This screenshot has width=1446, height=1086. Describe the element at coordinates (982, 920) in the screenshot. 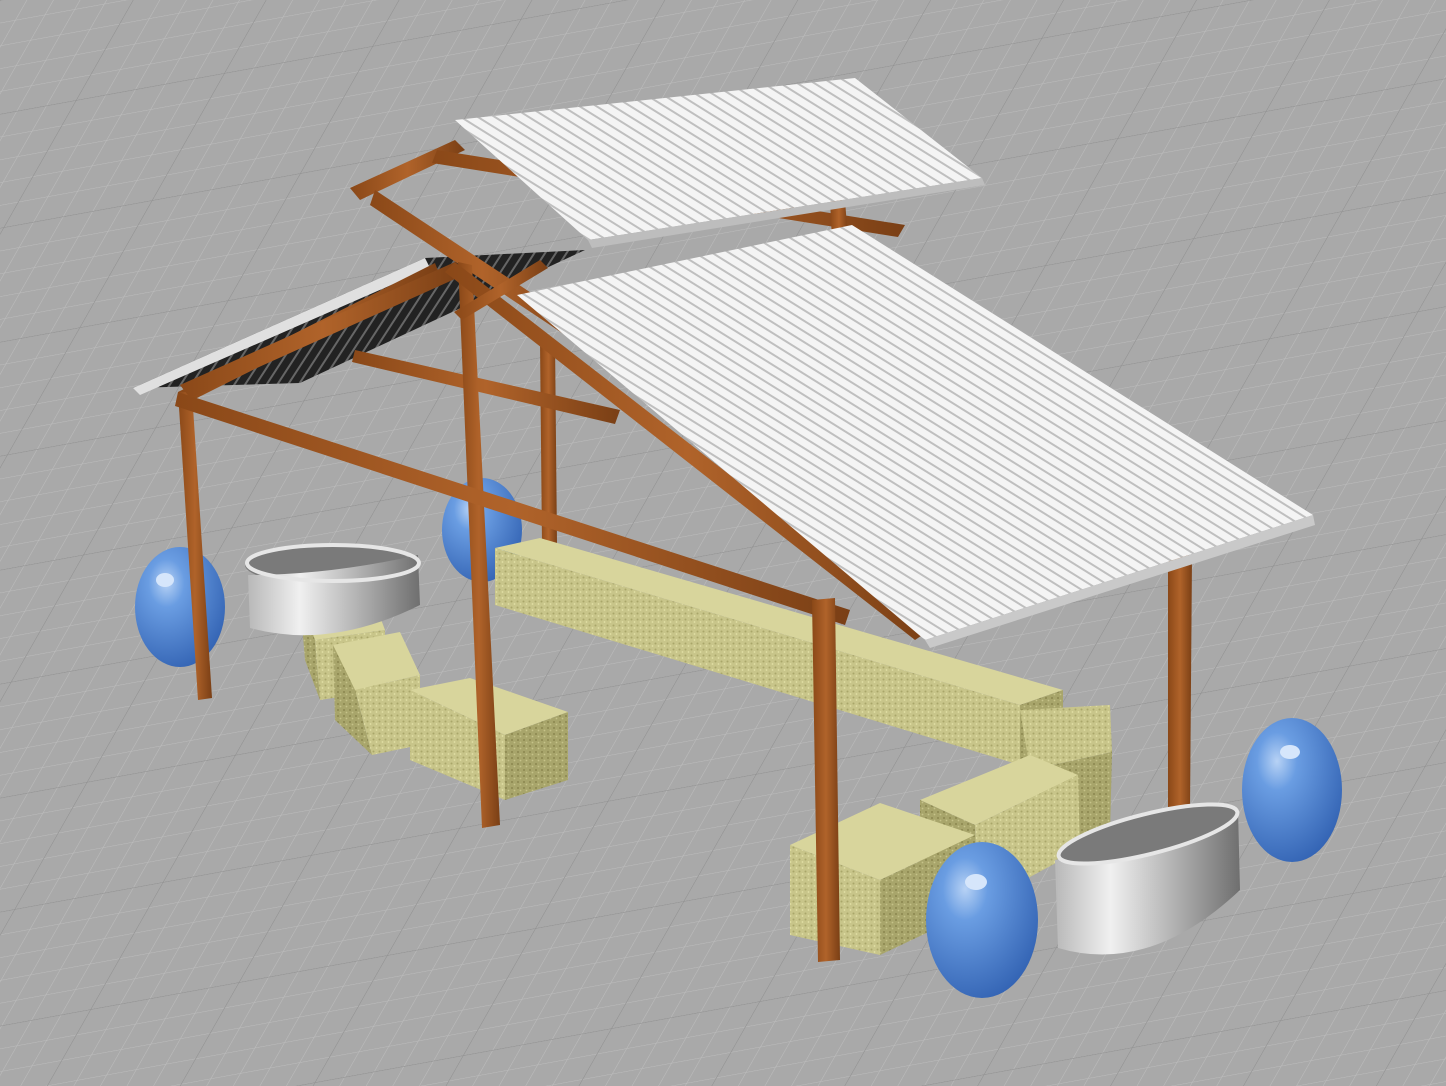

I see `barrel-right-front` at that location.